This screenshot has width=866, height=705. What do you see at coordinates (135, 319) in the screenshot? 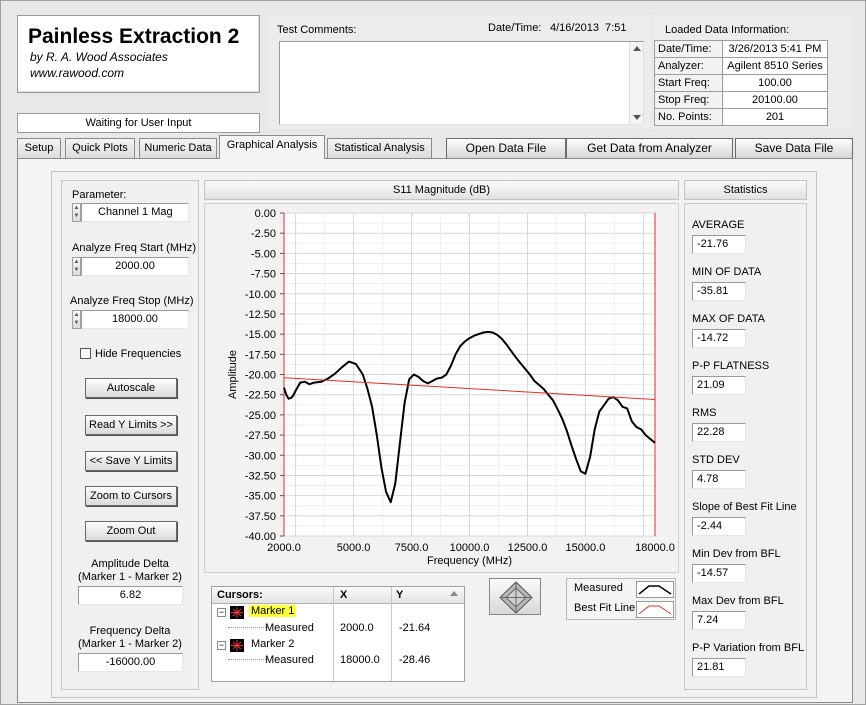
I see `analyze-stop-input: 18000.00` at bounding box center [135, 319].